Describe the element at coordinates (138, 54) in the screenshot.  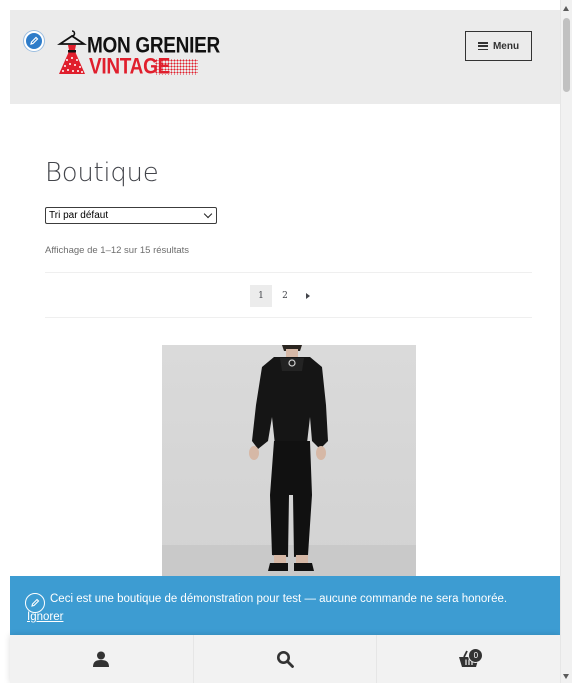
I see `site-logo: MON GRENIER VINTAGE` at that location.